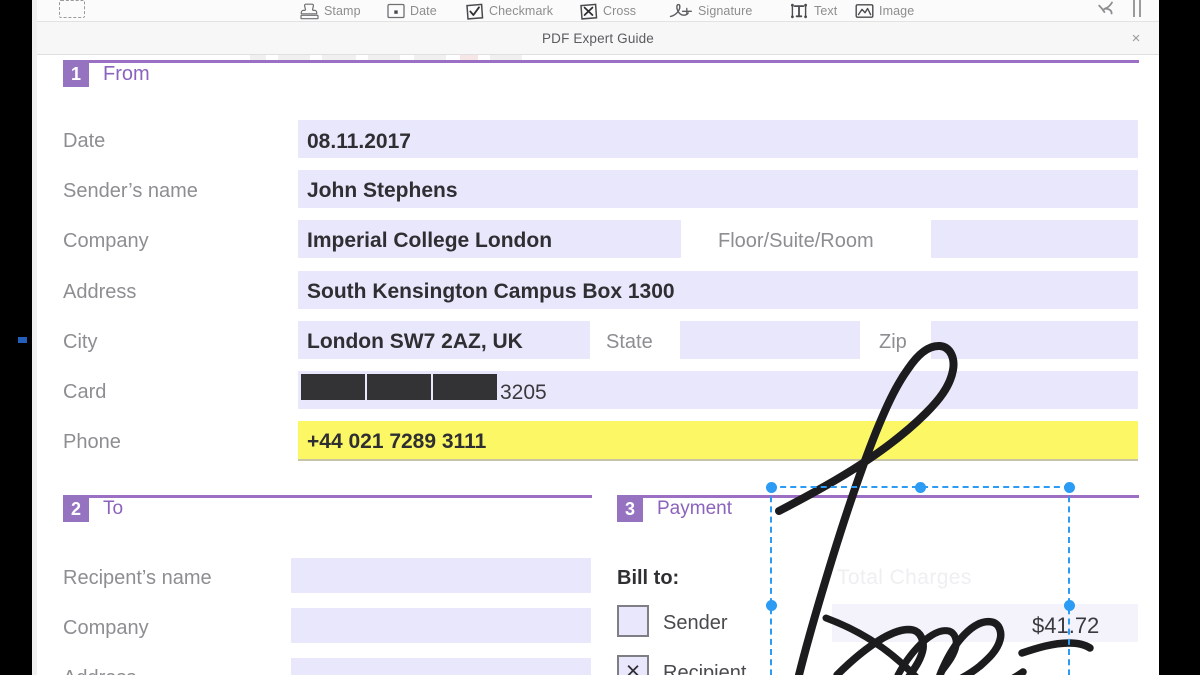 Image resolution: width=1200 pixels, height=675 pixels. What do you see at coordinates (309, 11) in the screenshot?
I see `stamp-icon` at bounding box center [309, 11].